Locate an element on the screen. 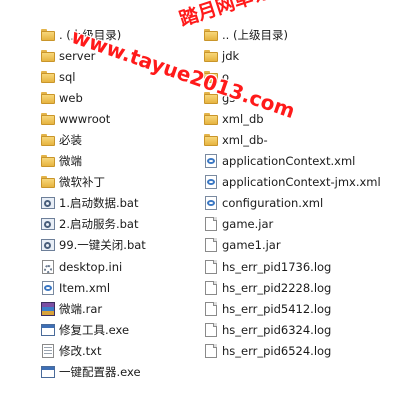 This screenshot has width=400, height=400. file-item: hs_err_pid6324.log is located at coordinates (292, 329).